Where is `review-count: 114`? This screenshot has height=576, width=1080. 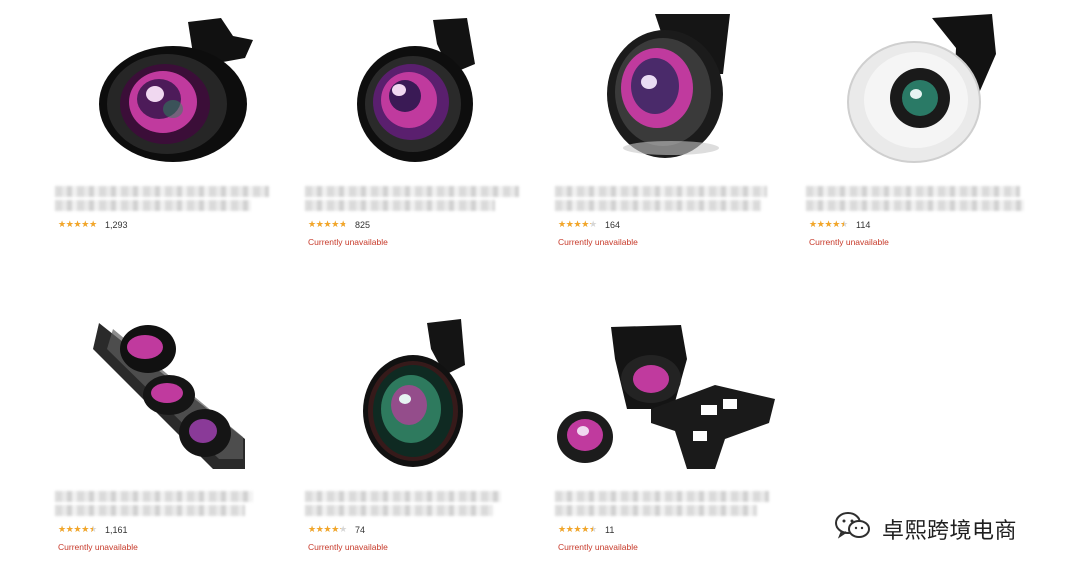
review-count: 114 is located at coordinates (863, 225).